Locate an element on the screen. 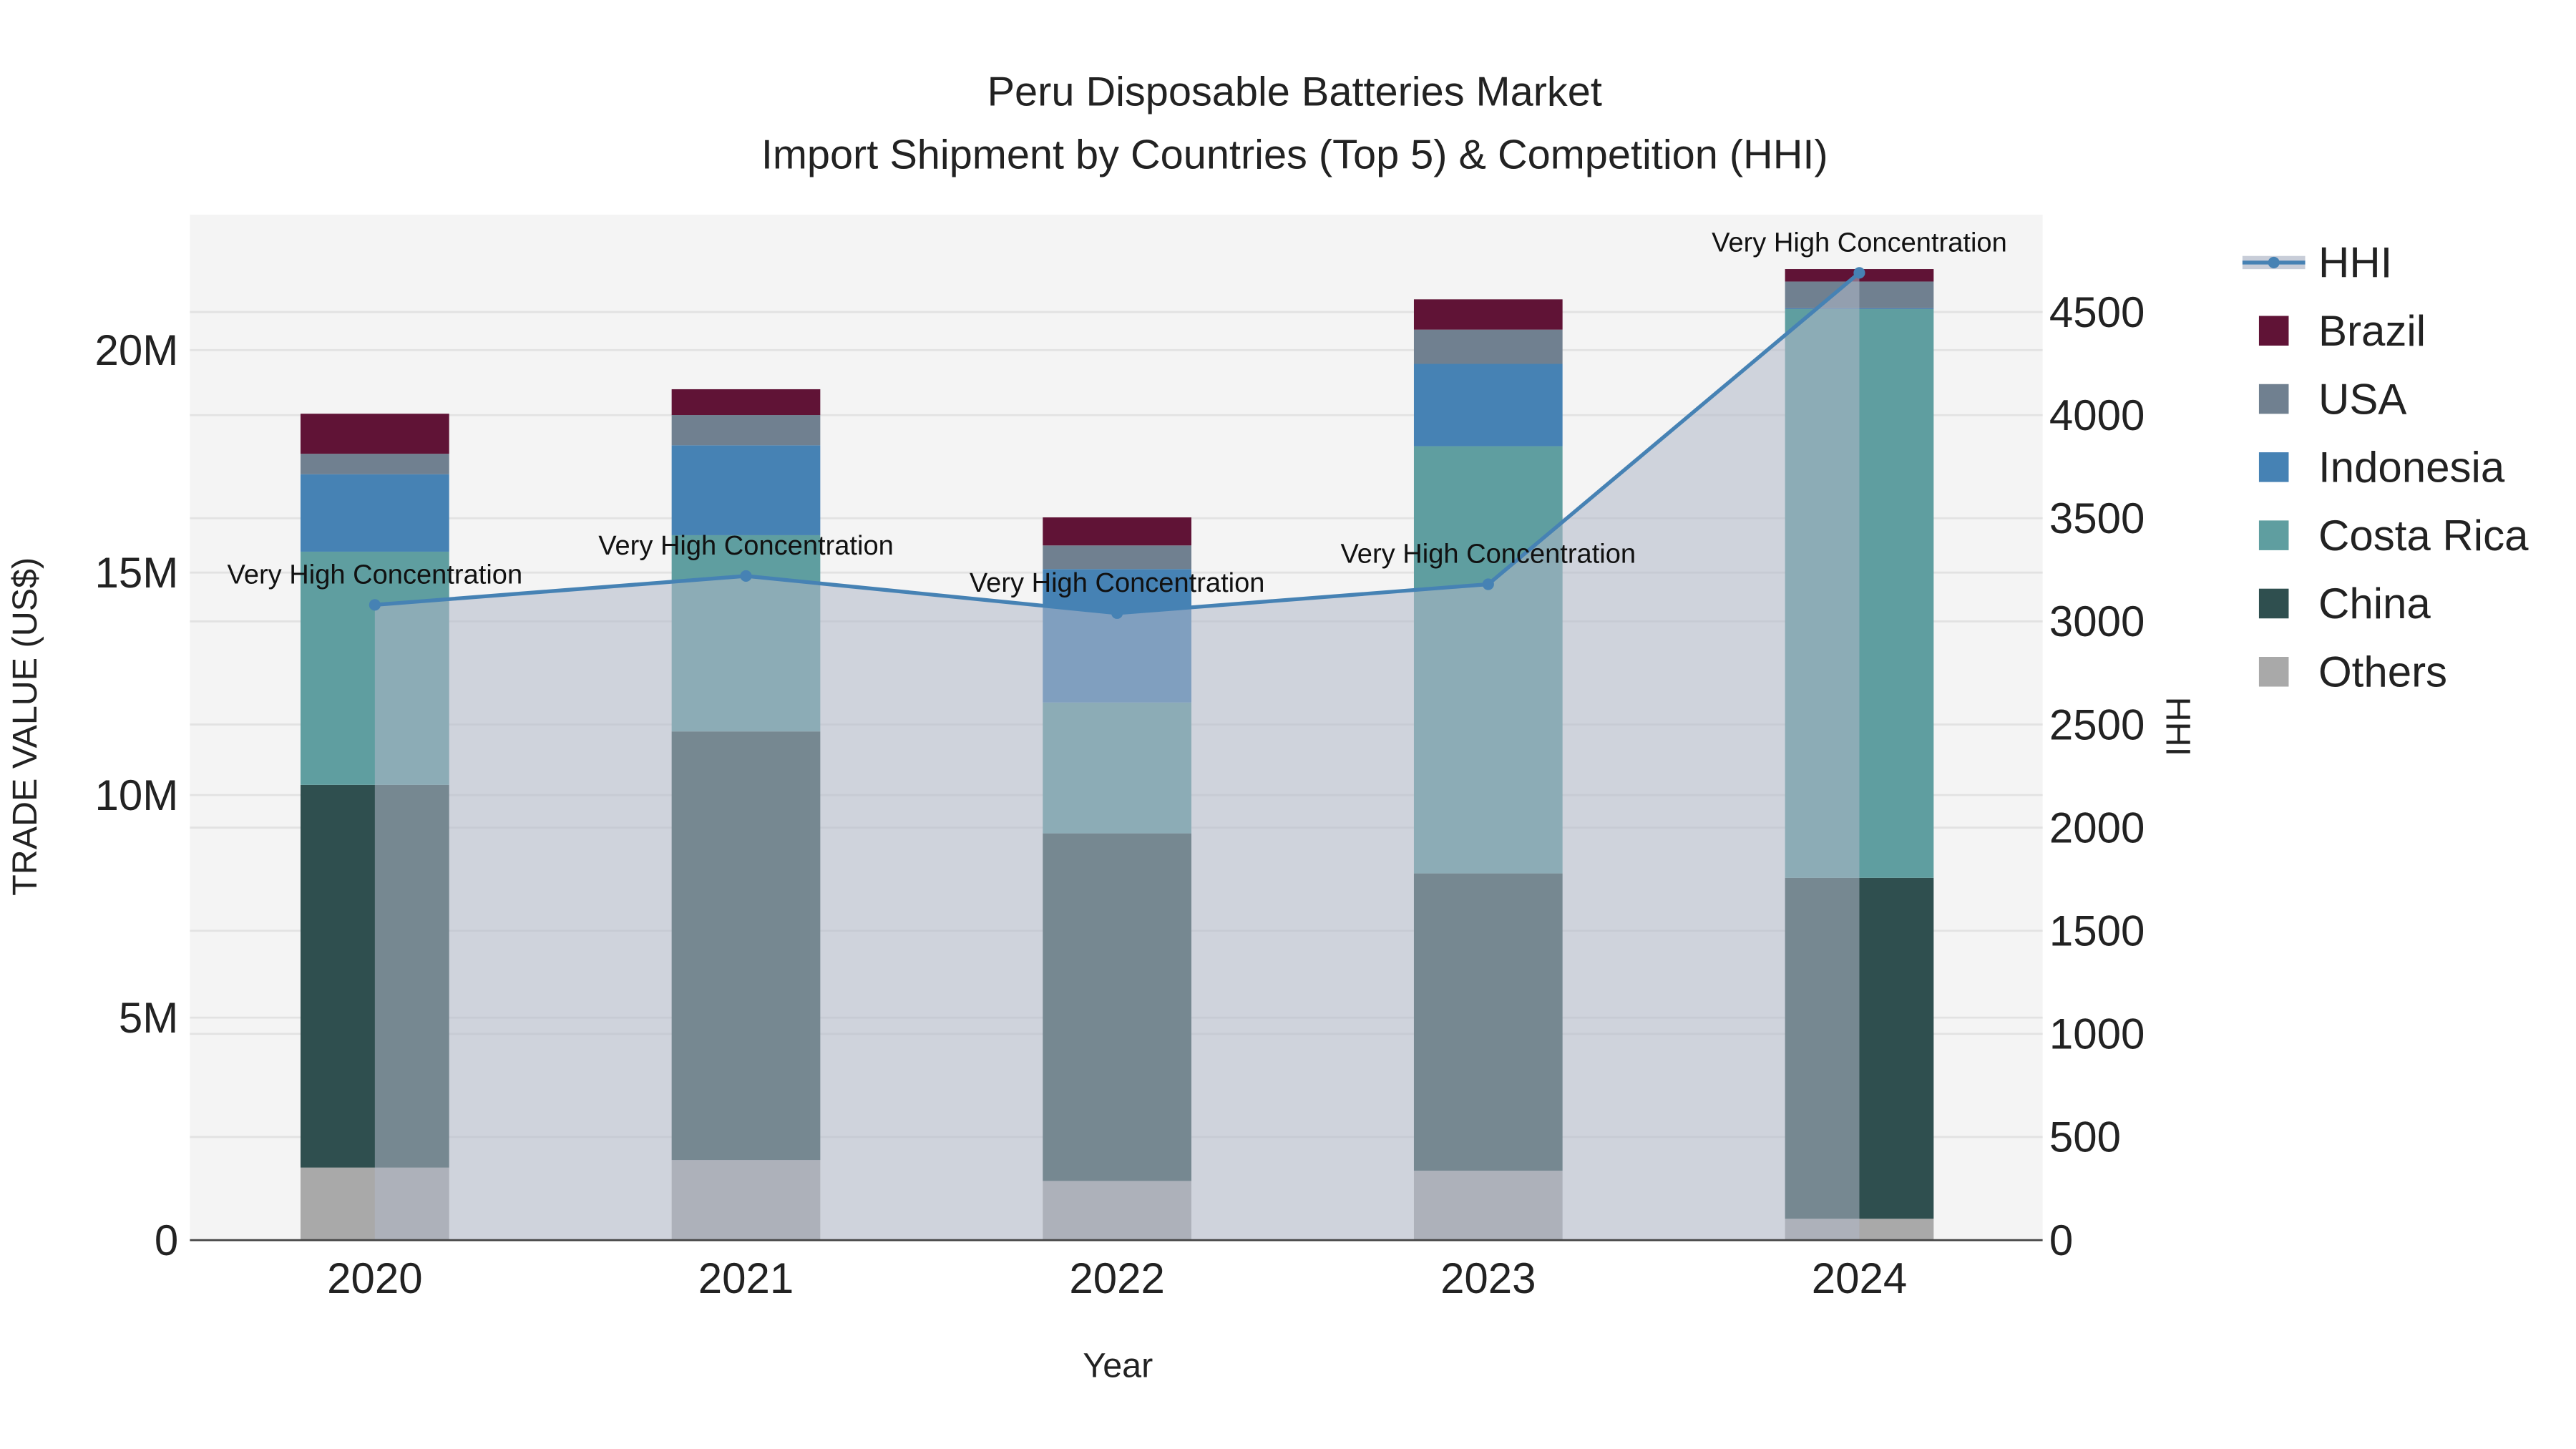 The height and width of the screenshot is (1449, 2576). y2-tick-label: 4000 is located at coordinates (2097, 415).